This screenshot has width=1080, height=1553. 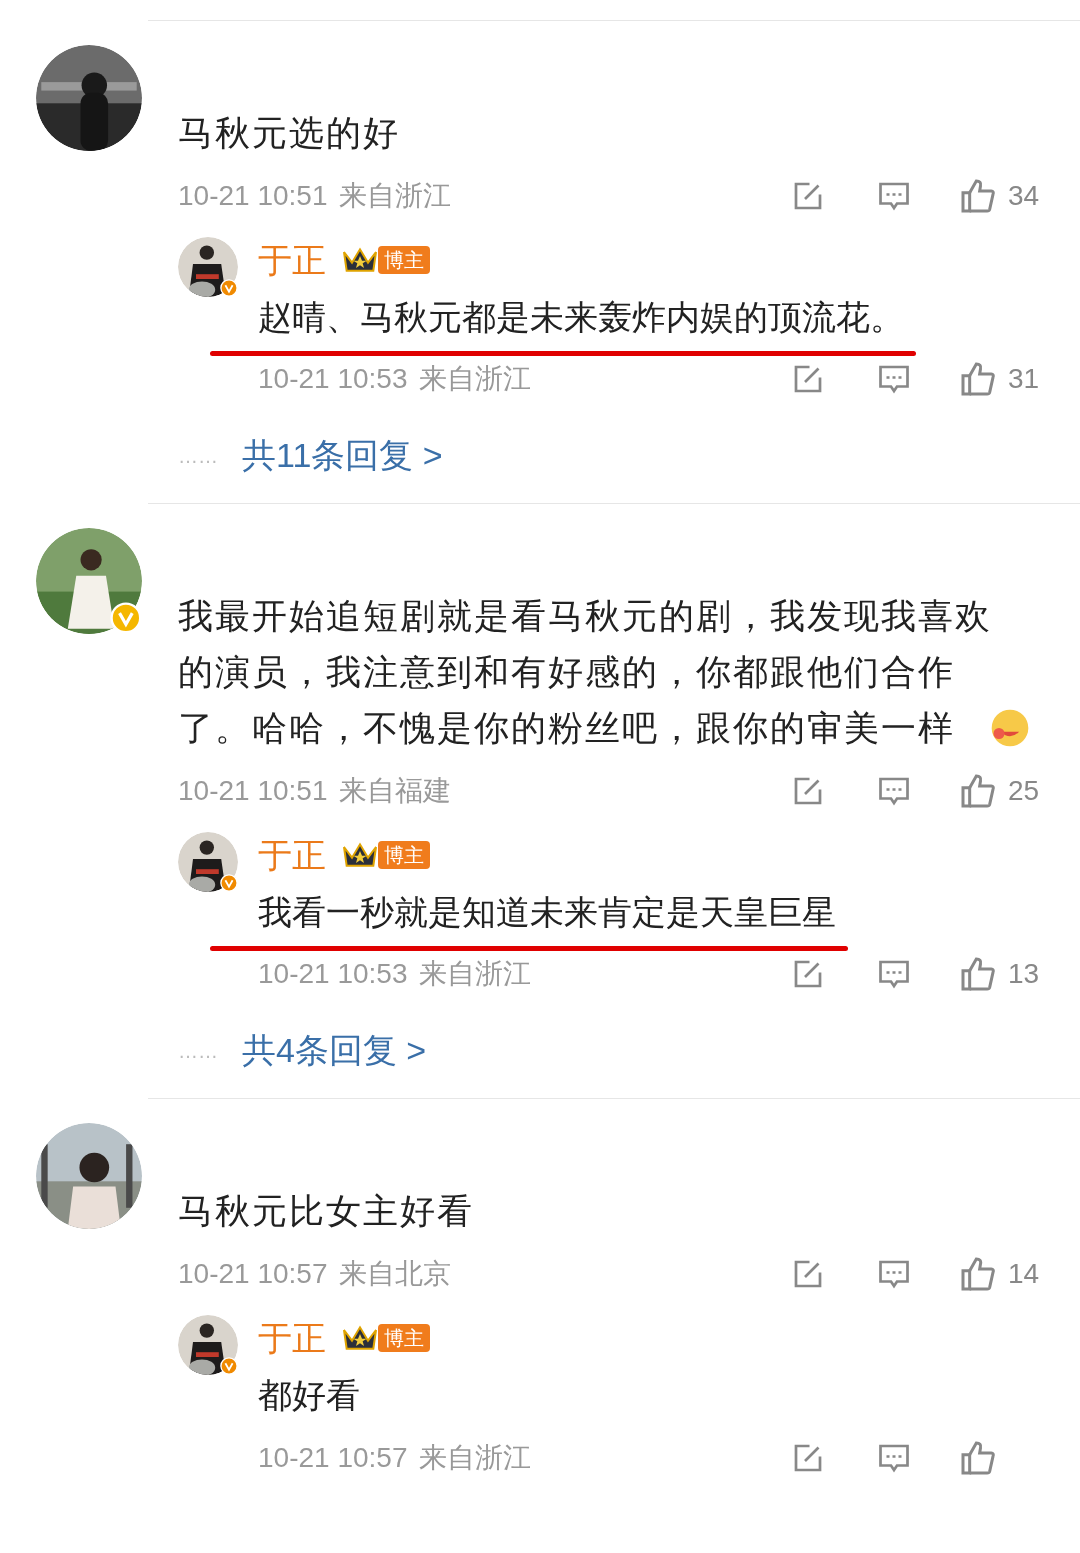 What do you see at coordinates (581, 317) in the screenshot?
I see `reply-text: 赵晴、马秋元都是未来轰炸内娱的顶流花。` at bounding box center [581, 317].